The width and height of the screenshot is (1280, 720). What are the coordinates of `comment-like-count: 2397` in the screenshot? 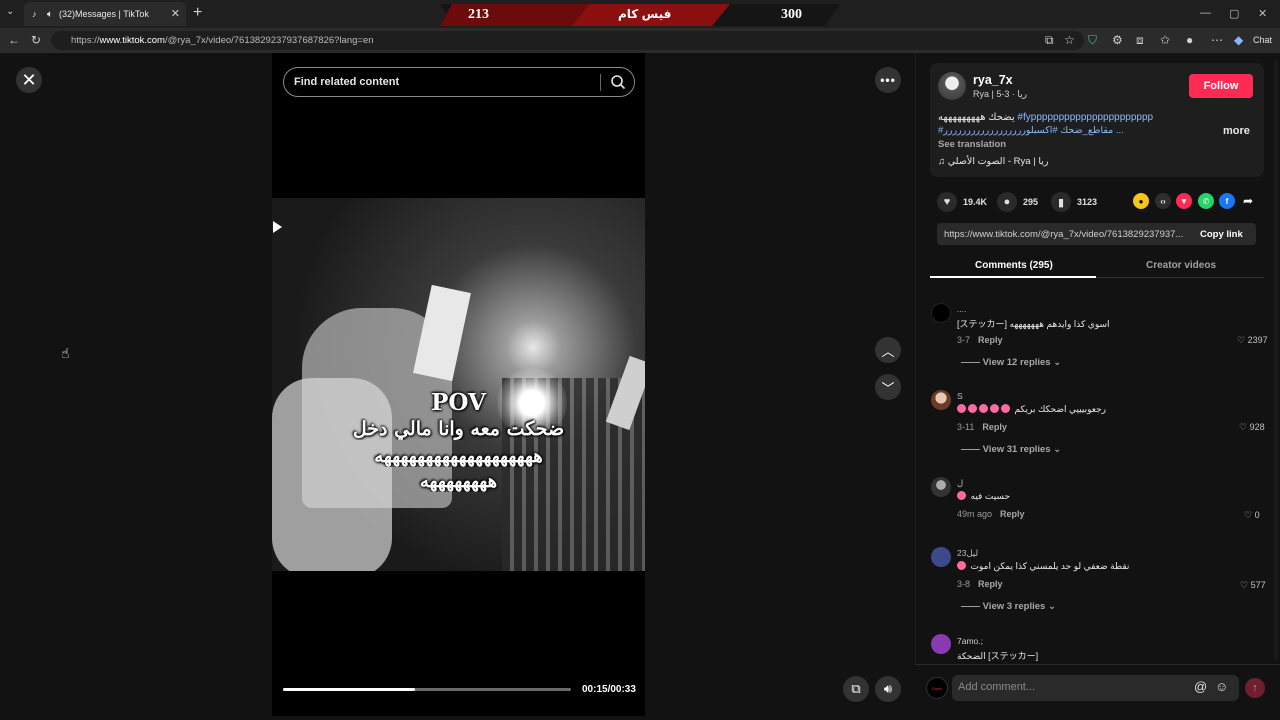 It's located at (1257, 340).